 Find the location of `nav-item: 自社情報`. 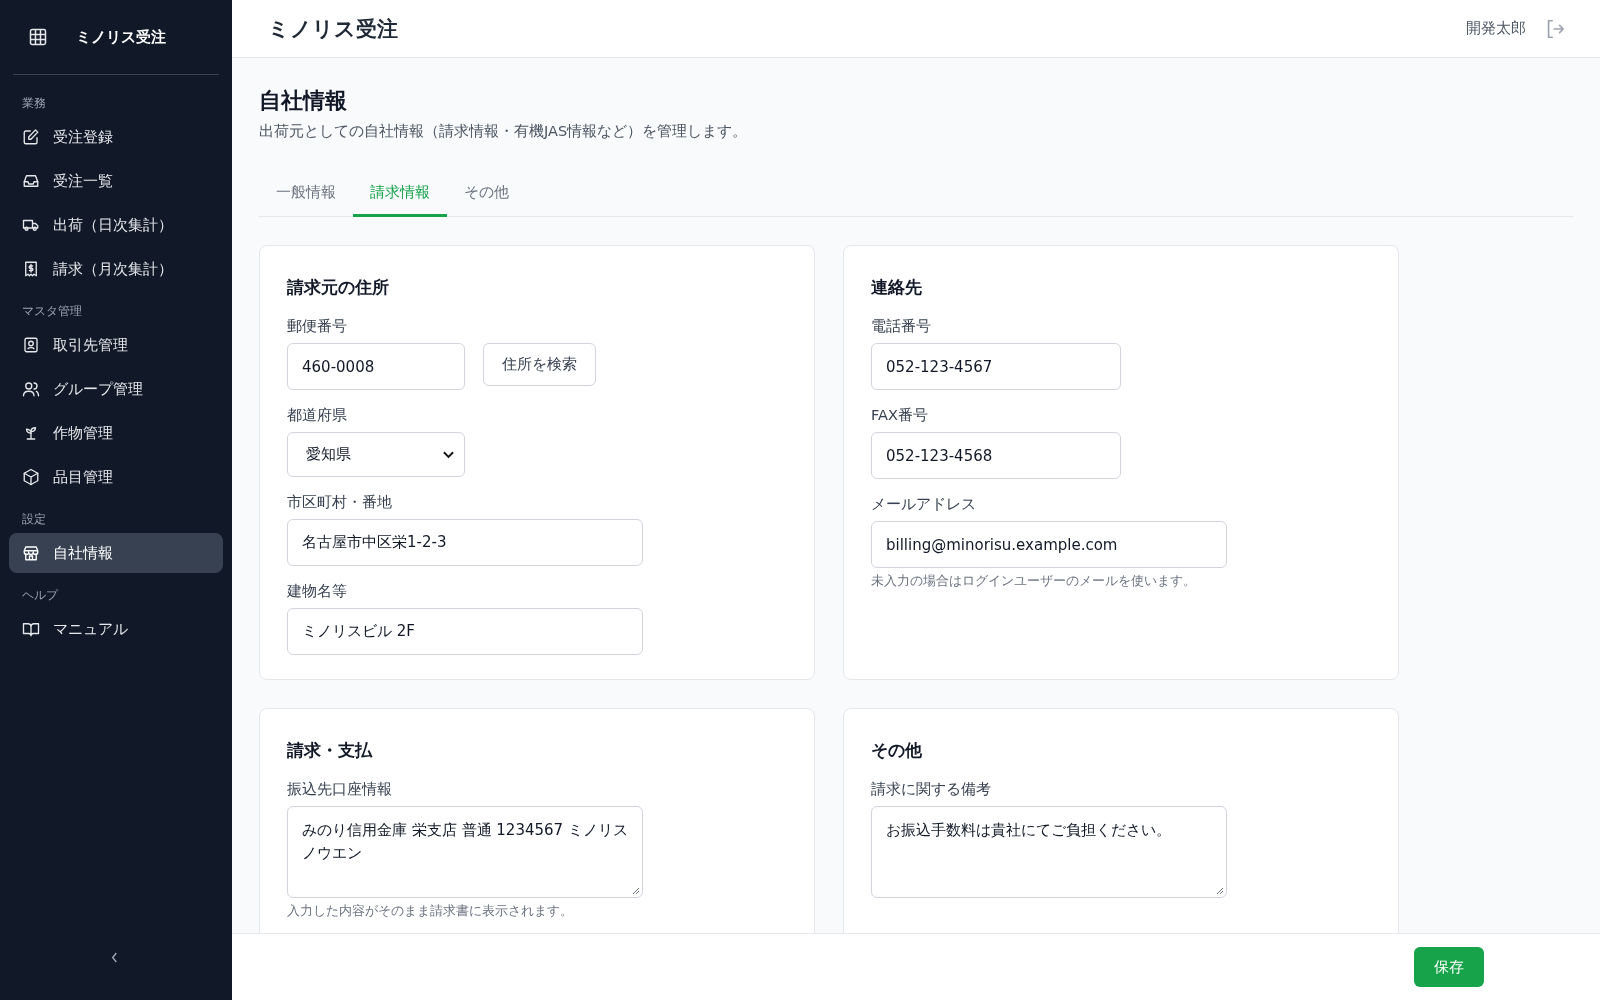

nav-item: 自社情報 is located at coordinates (116, 553).